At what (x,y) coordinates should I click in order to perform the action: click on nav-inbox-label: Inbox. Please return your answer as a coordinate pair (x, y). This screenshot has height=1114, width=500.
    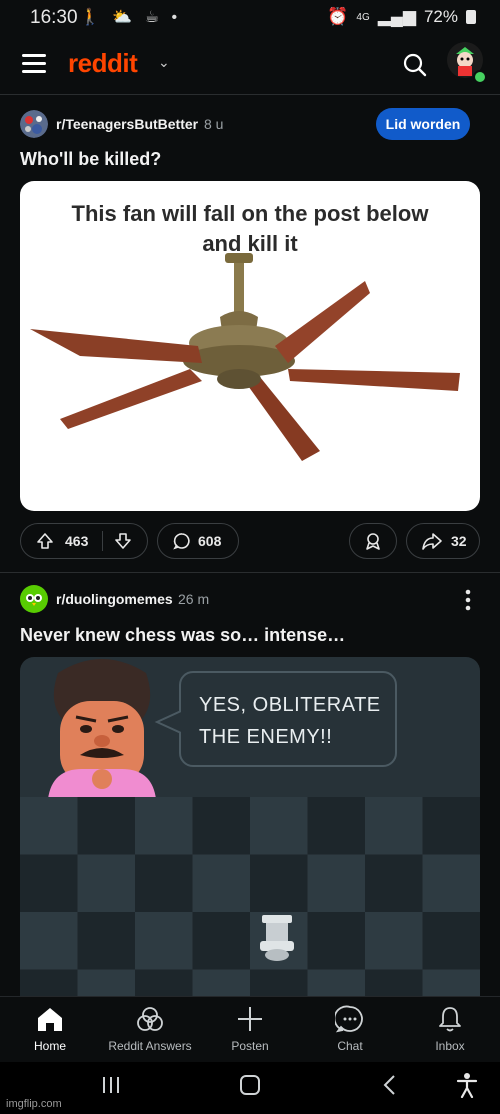
    Looking at the image, I should click on (450, 1046).